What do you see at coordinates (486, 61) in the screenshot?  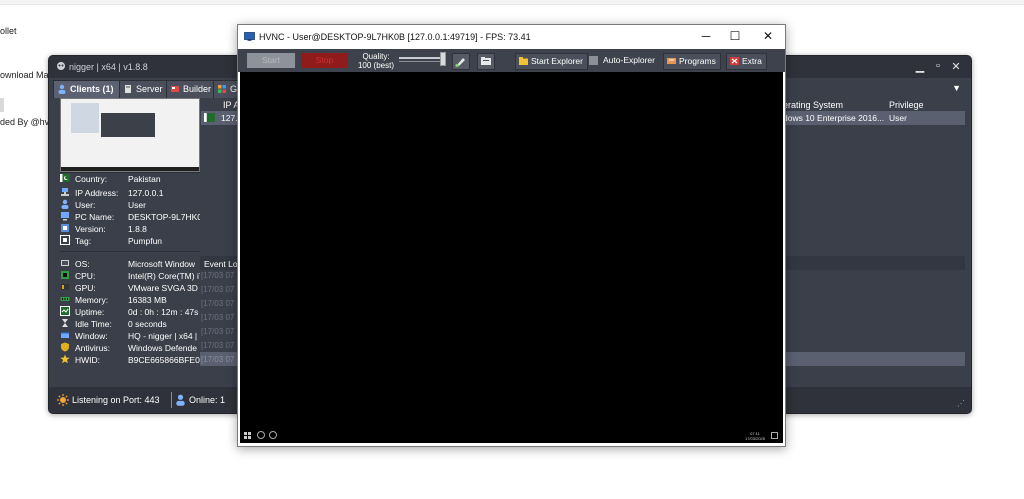 I see `folder-button` at bounding box center [486, 61].